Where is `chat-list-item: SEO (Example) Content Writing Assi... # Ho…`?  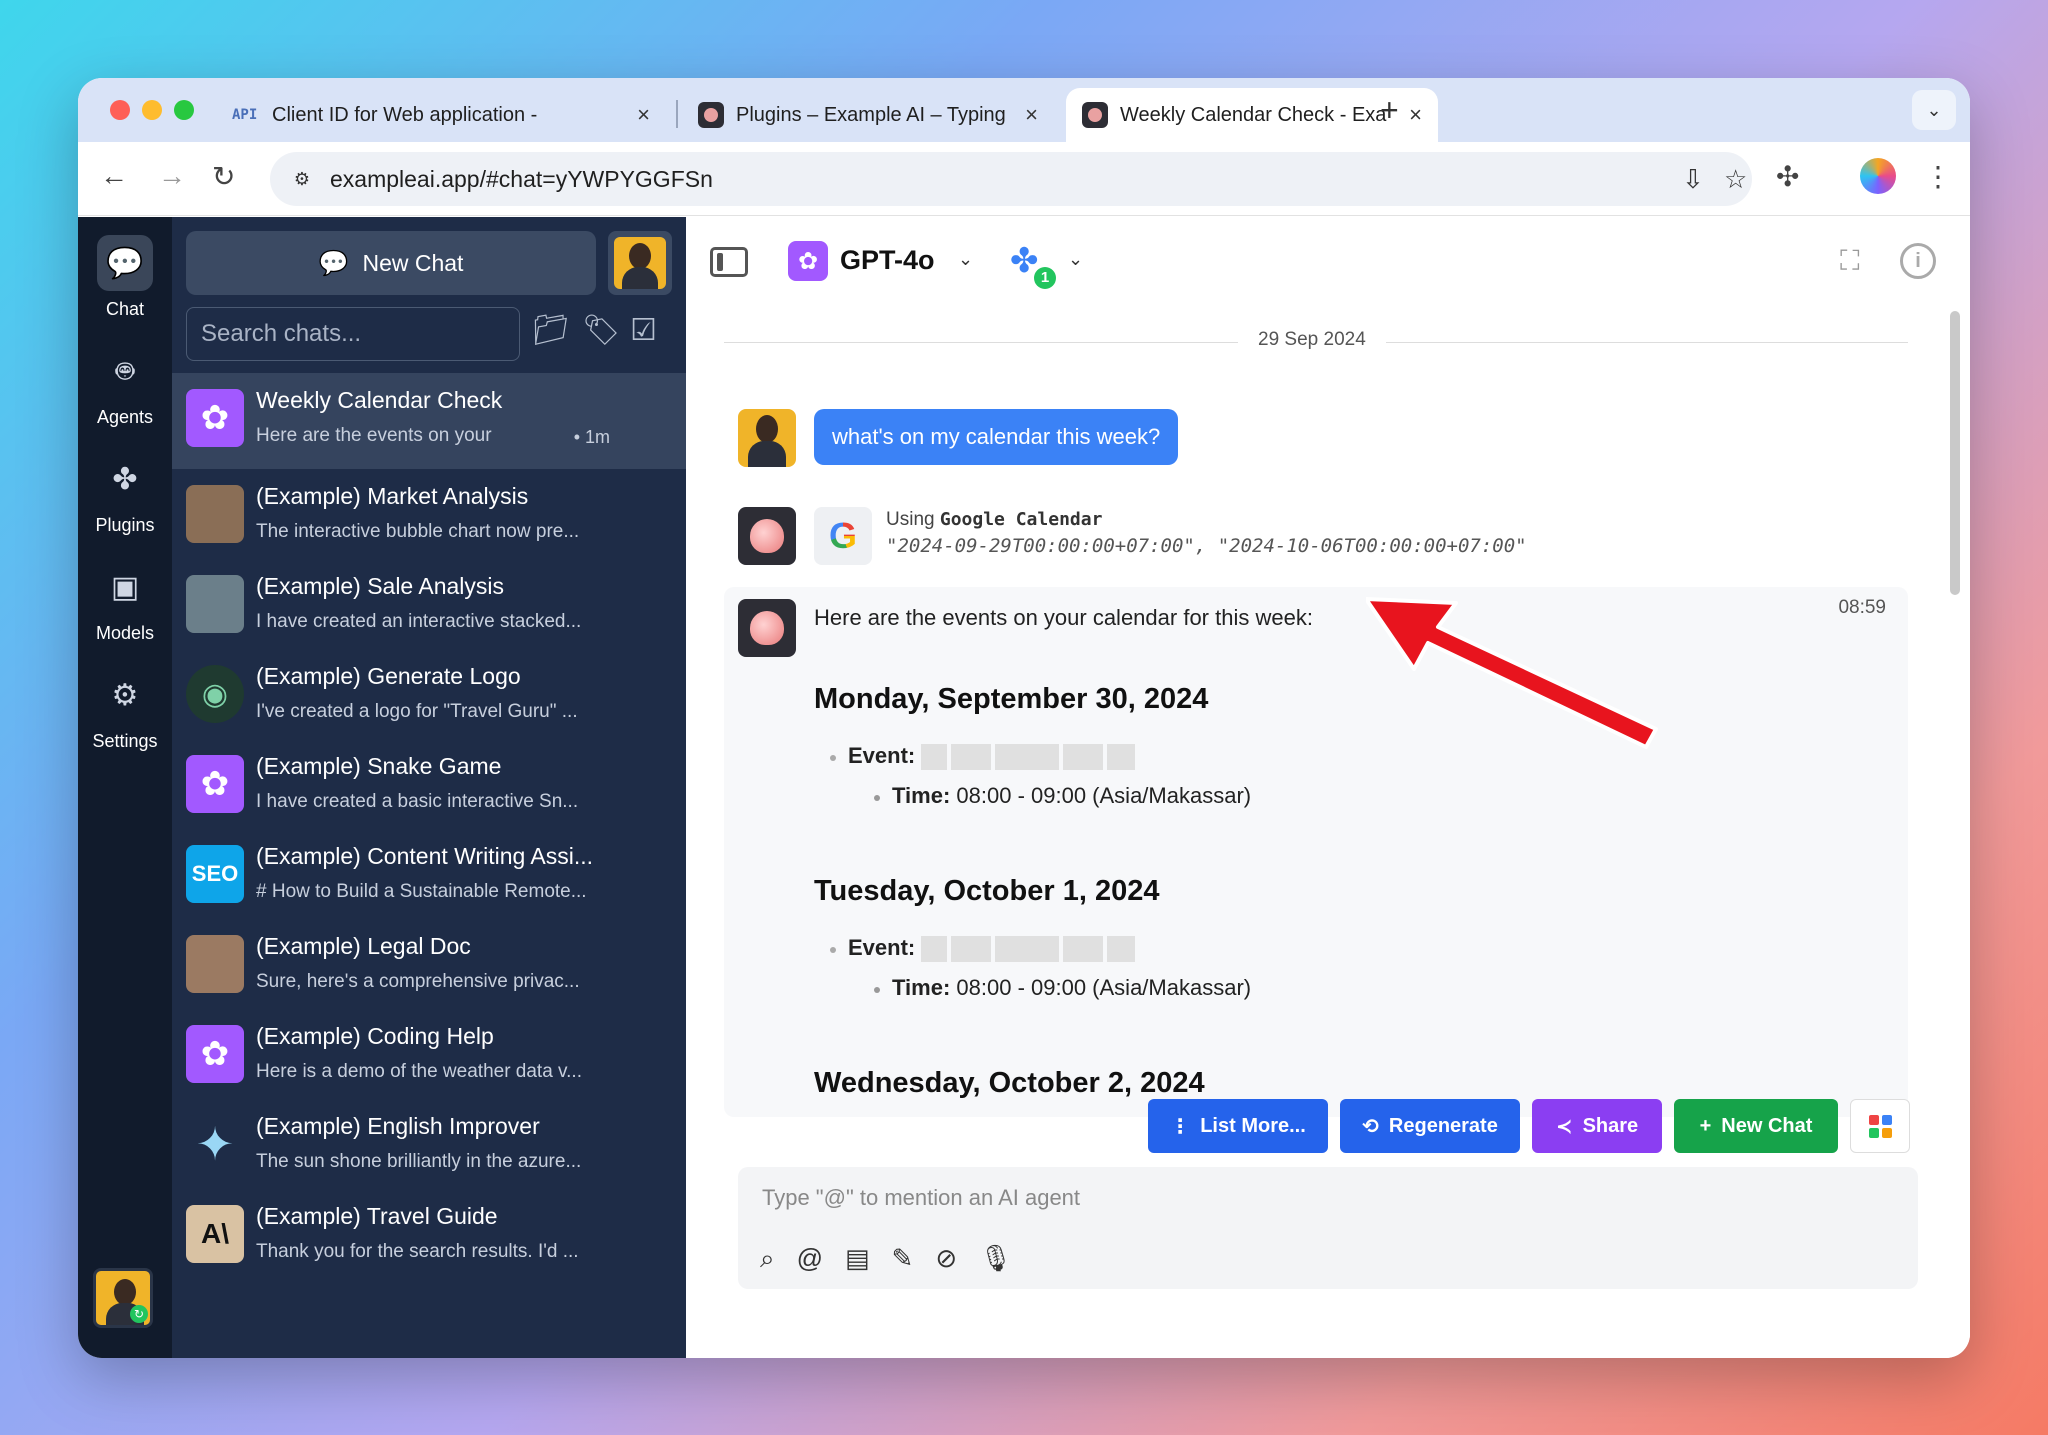 chat-list-item: SEO (Example) Content Writing Assi... # Ho… is located at coordinates (429, 874).